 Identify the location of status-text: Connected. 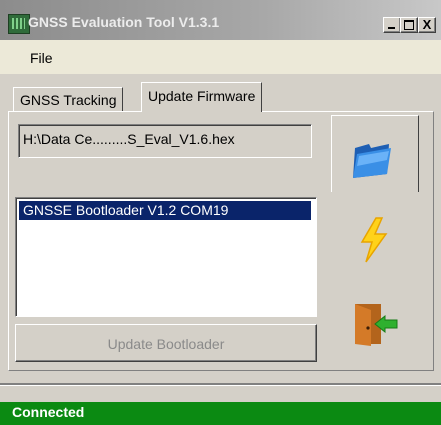
(48, 412).